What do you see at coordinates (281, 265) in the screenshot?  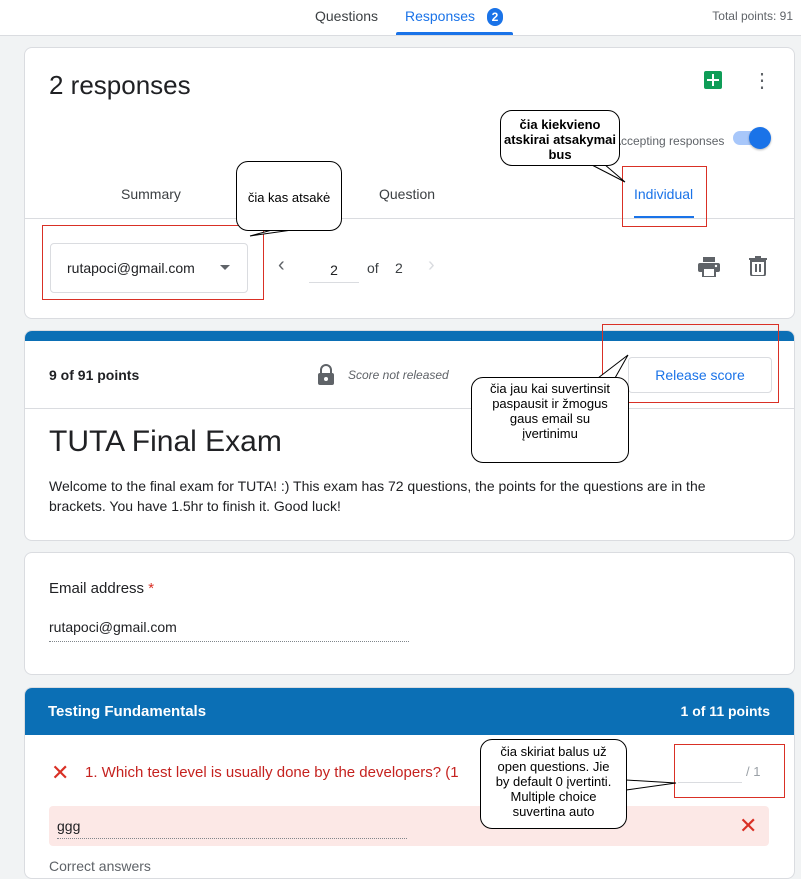 I see `previous-response-button: ‹` at bounding box center [281, 265].